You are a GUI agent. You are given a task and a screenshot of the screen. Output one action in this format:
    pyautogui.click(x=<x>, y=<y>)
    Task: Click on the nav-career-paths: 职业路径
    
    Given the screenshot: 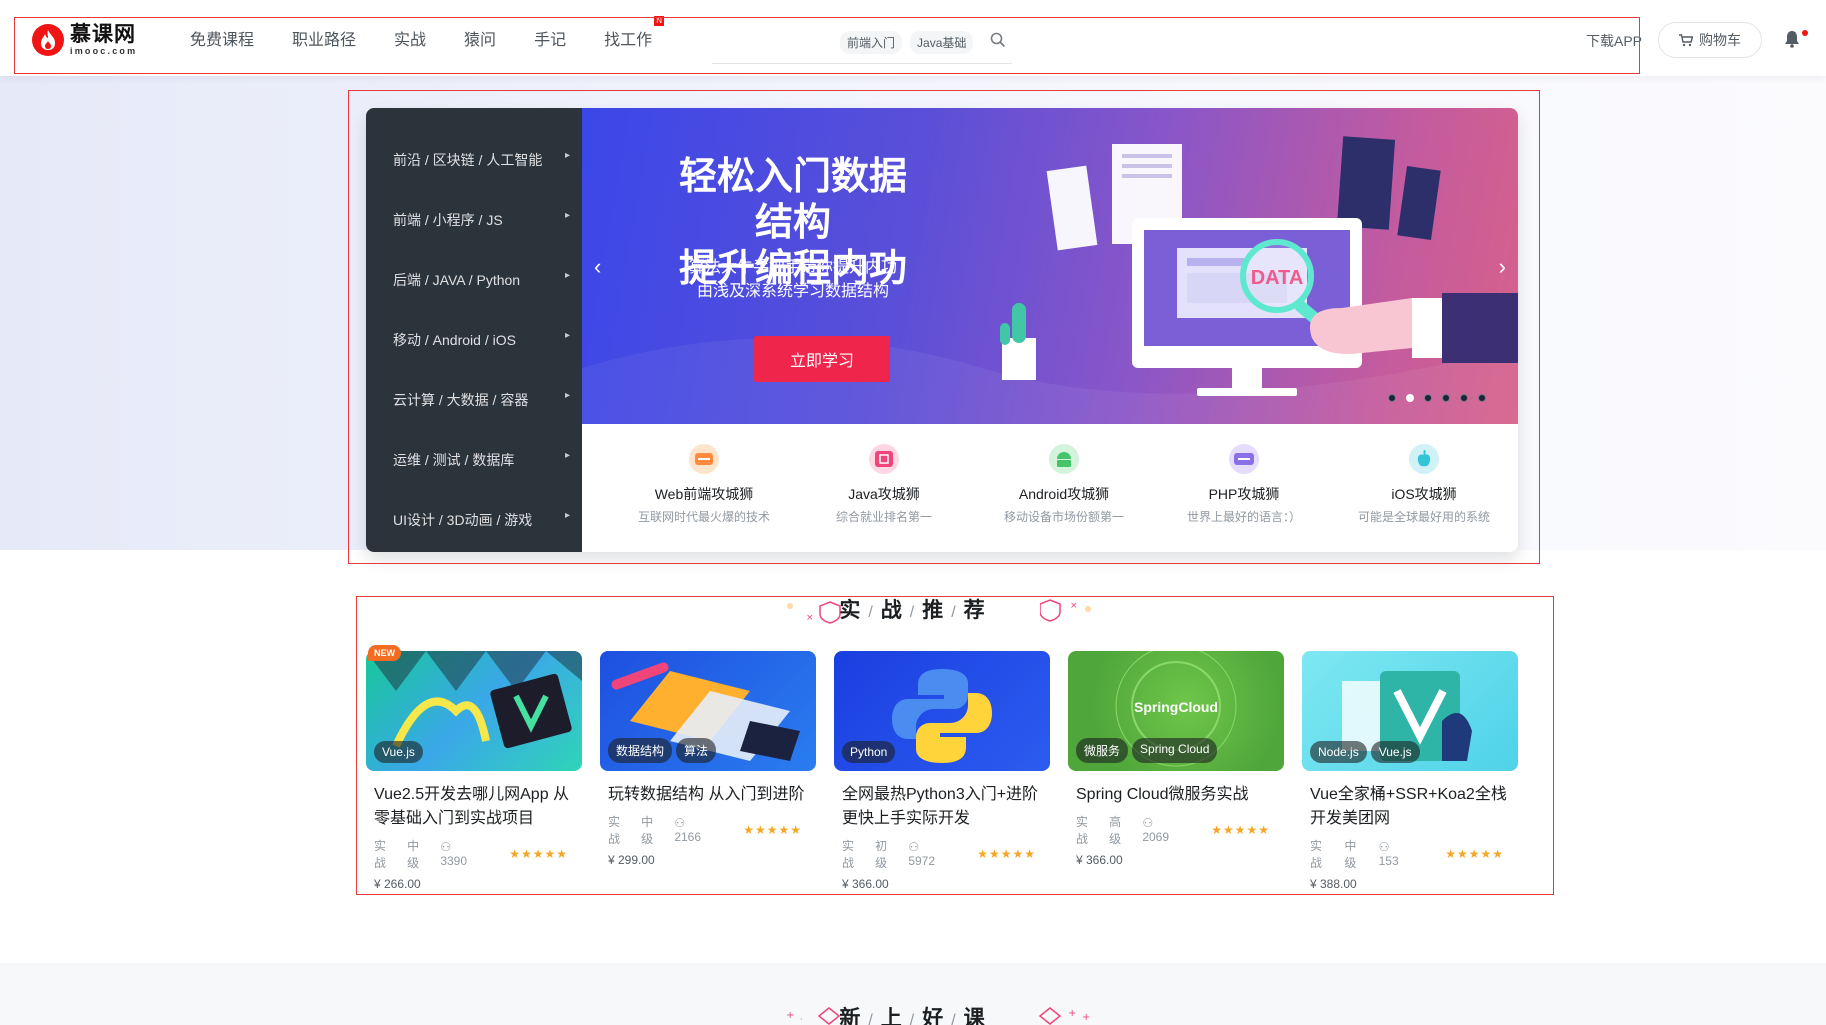 What is the action you would take?
    pyautogui.click(x=324, y=38)
    